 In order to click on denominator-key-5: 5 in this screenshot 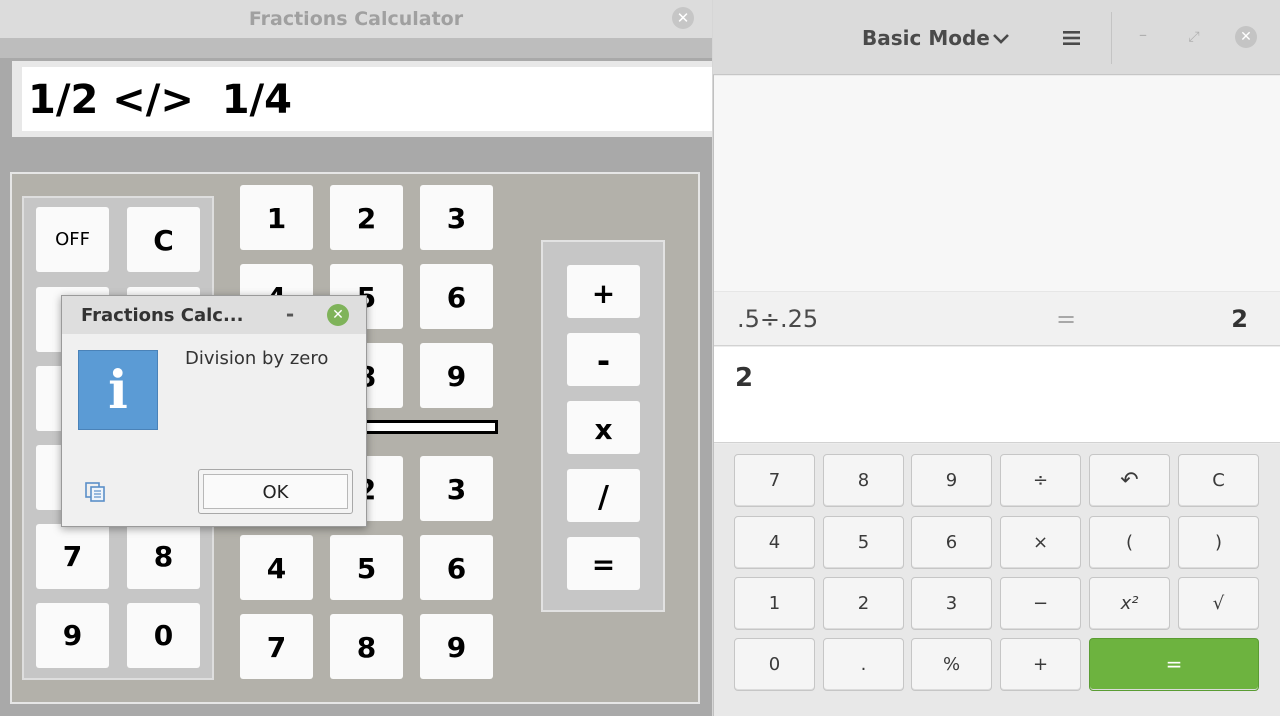, I will do `click(366, 567)`.